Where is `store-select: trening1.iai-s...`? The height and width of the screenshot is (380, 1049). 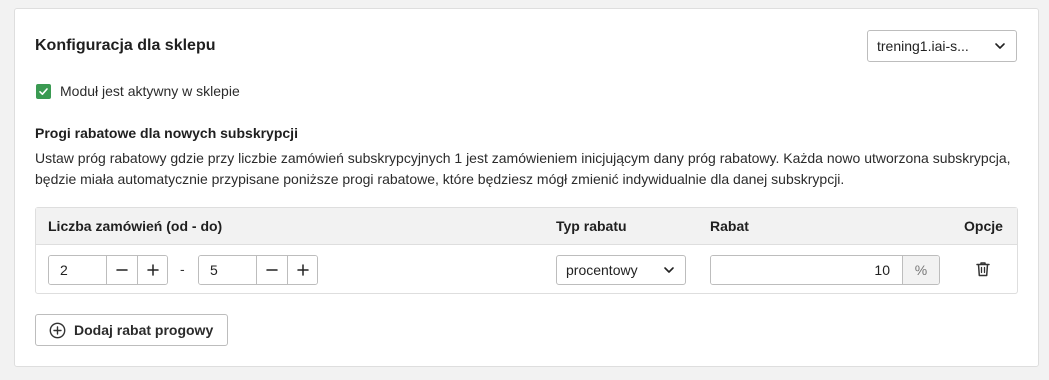
store-select: trening1.iai-s... is located at coordinates (942, 46).